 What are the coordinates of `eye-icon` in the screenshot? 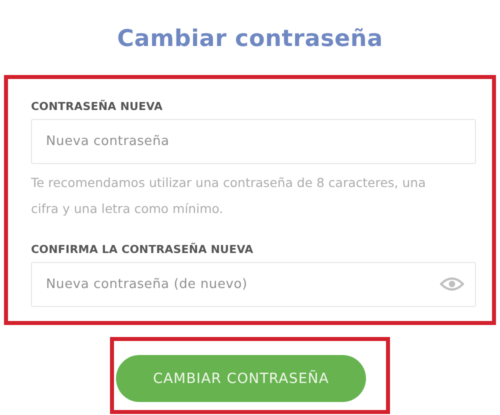 It's located at (452, 284).